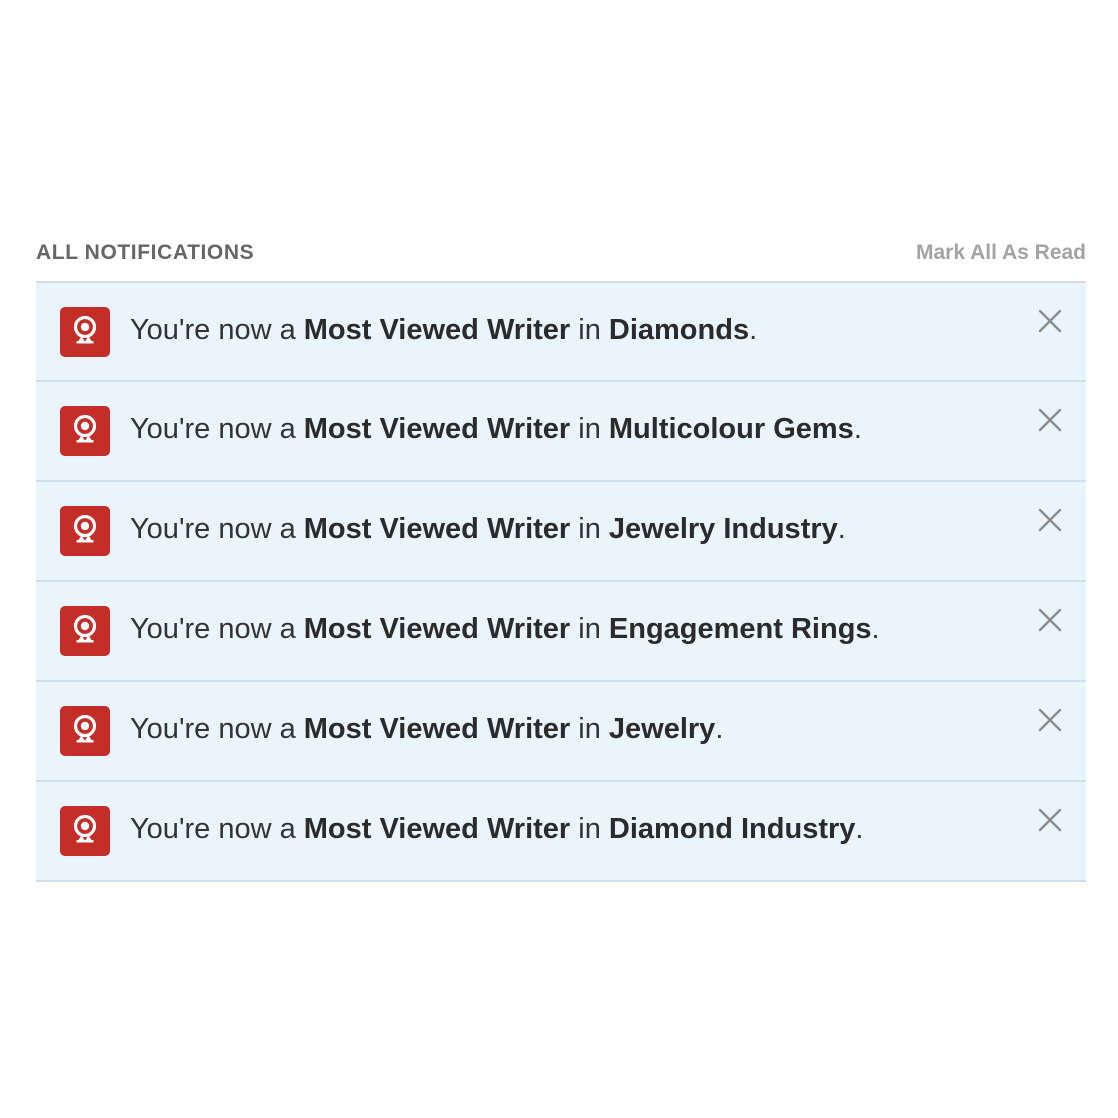 This screenshot has width=1118, height=1118. I want to click on notification-topic-link: Diamonds, so click(679, 330).